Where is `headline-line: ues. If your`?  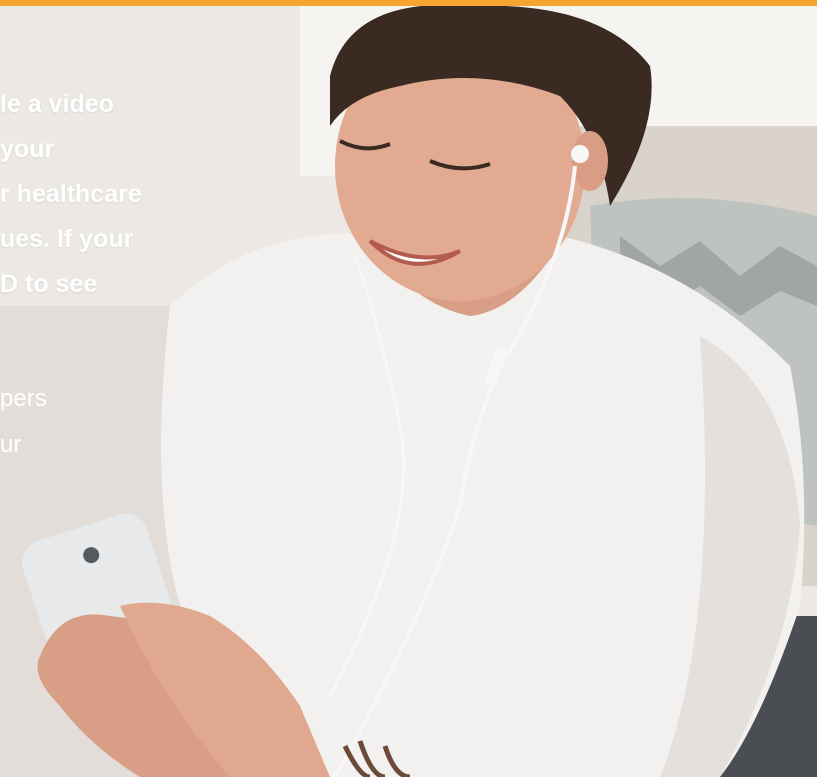 headline-line: ues. If your is located at coordinates (67, 239).